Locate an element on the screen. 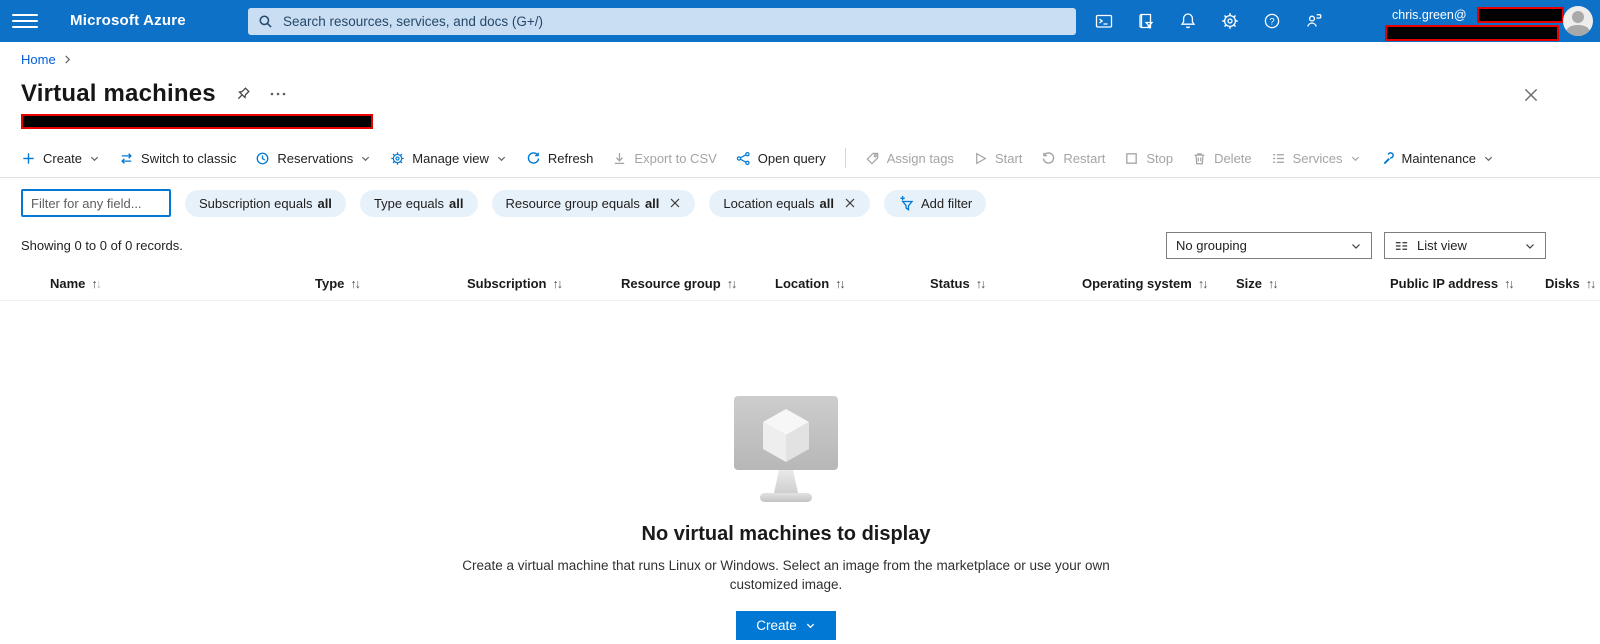 The height and width of the screenshot is (644, 1600). brand-title: Microsoft Azure is located at coordinates (128, 20).